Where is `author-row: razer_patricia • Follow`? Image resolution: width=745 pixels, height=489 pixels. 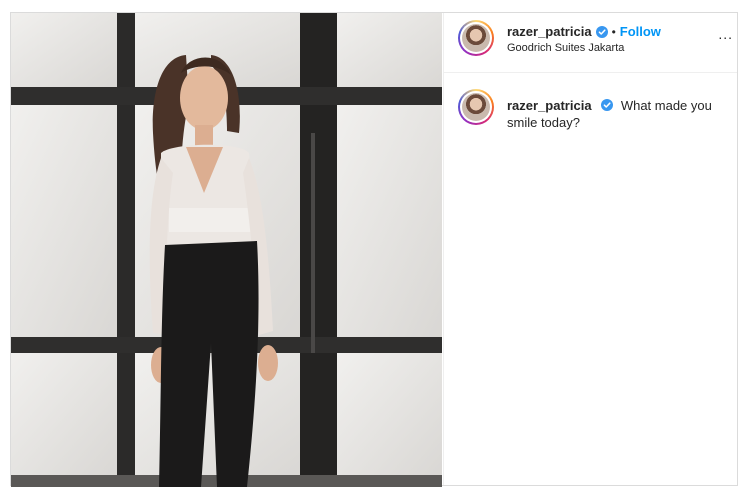 author-row: razer_patricia • Follow is located at coordinates (584, 31).